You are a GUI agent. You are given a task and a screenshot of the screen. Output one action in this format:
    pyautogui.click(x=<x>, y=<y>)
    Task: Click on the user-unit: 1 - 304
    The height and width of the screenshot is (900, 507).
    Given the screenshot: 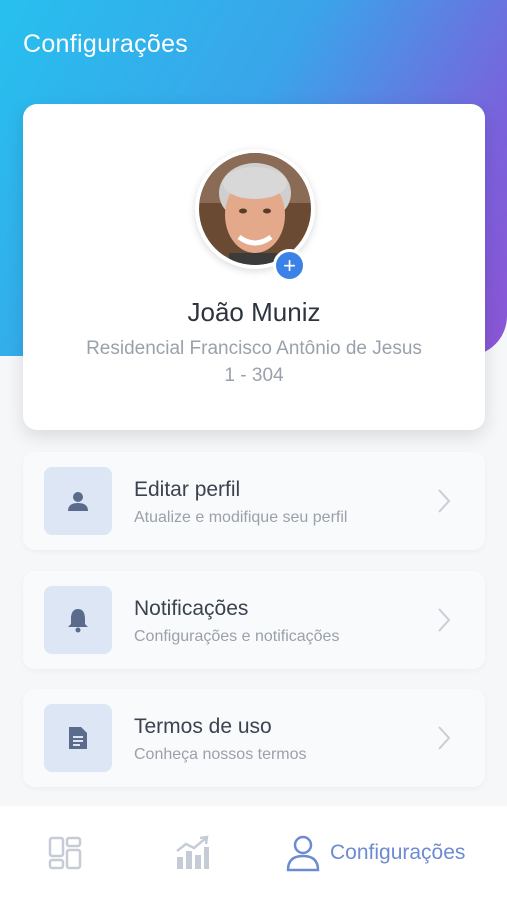 What is the action you would take?
    pyautogui.click(x=254, y=375)
    